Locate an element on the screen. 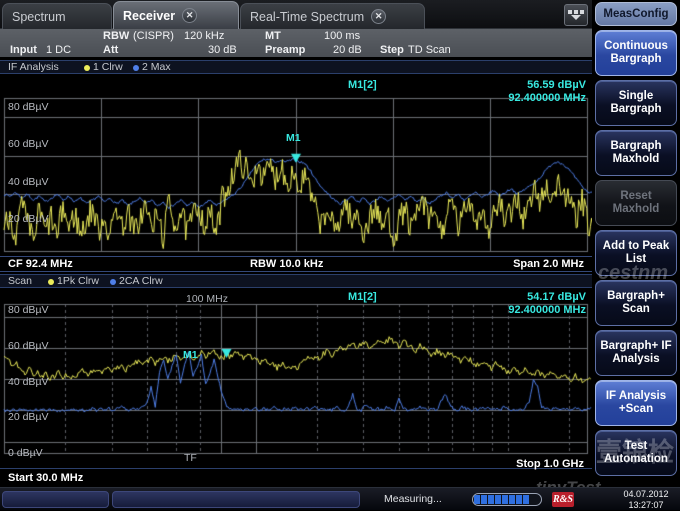  lower-y-tick: 60 dBµV is located at coordinates (28, 346).